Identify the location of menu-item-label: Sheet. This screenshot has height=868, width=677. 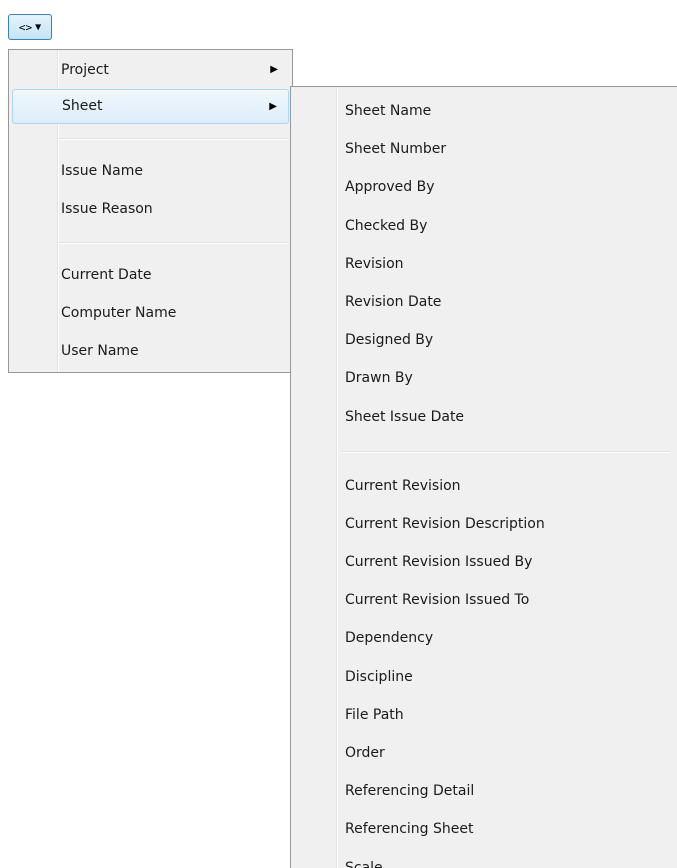
(82, 106).